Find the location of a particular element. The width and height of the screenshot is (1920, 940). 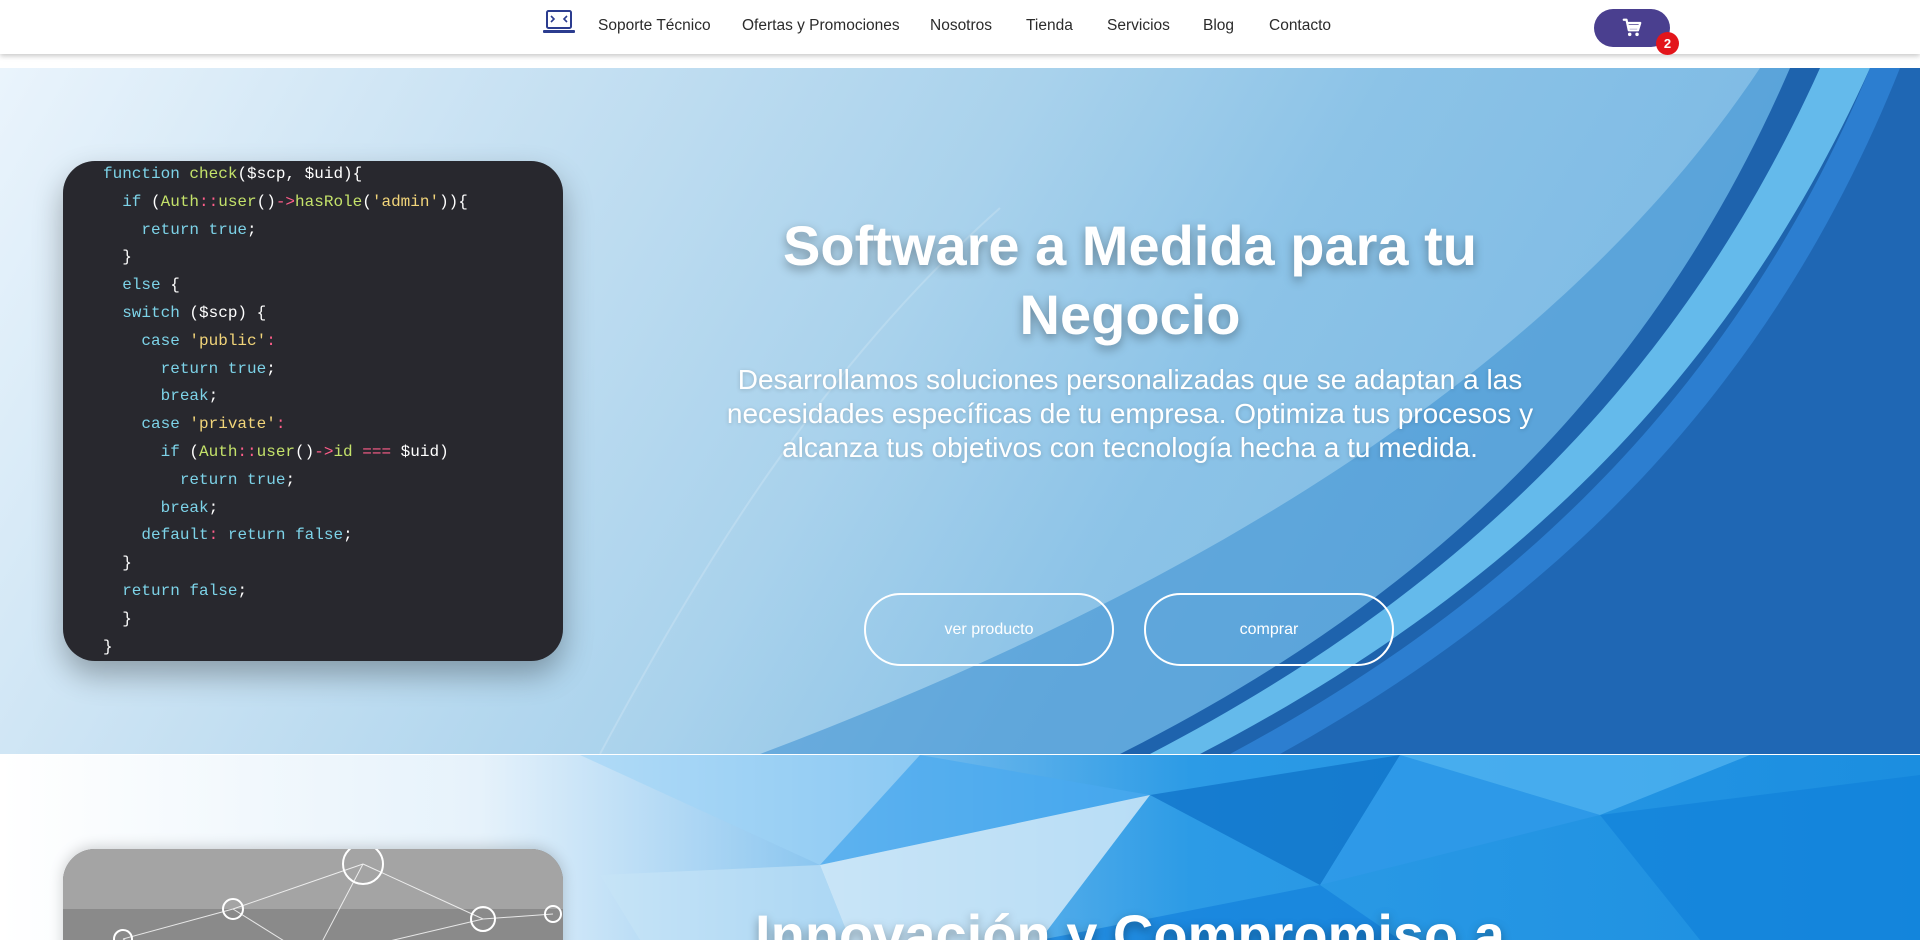

nav-ofertas-promociones: Ofertas y Promociones is located at coordinates (821, 26).